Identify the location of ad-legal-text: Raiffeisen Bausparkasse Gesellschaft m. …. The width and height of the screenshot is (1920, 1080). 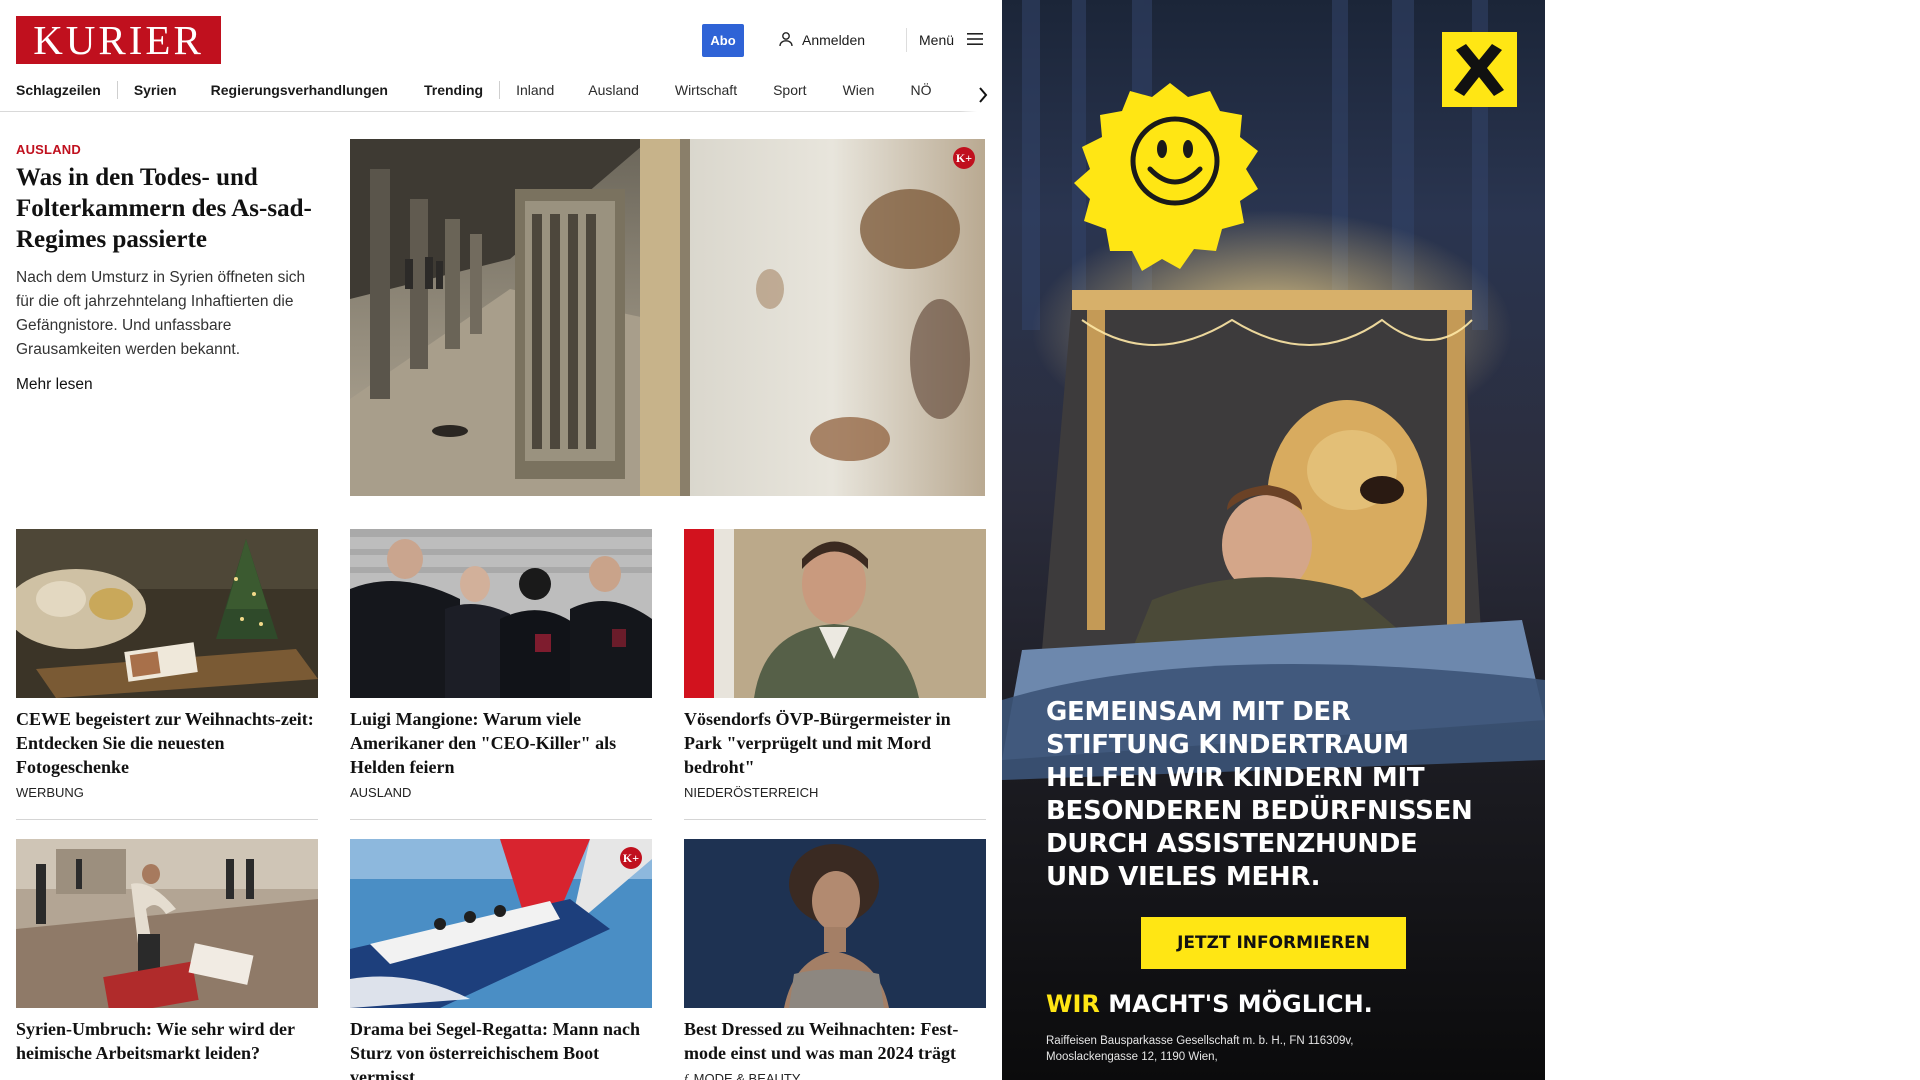
(1281, 1049).